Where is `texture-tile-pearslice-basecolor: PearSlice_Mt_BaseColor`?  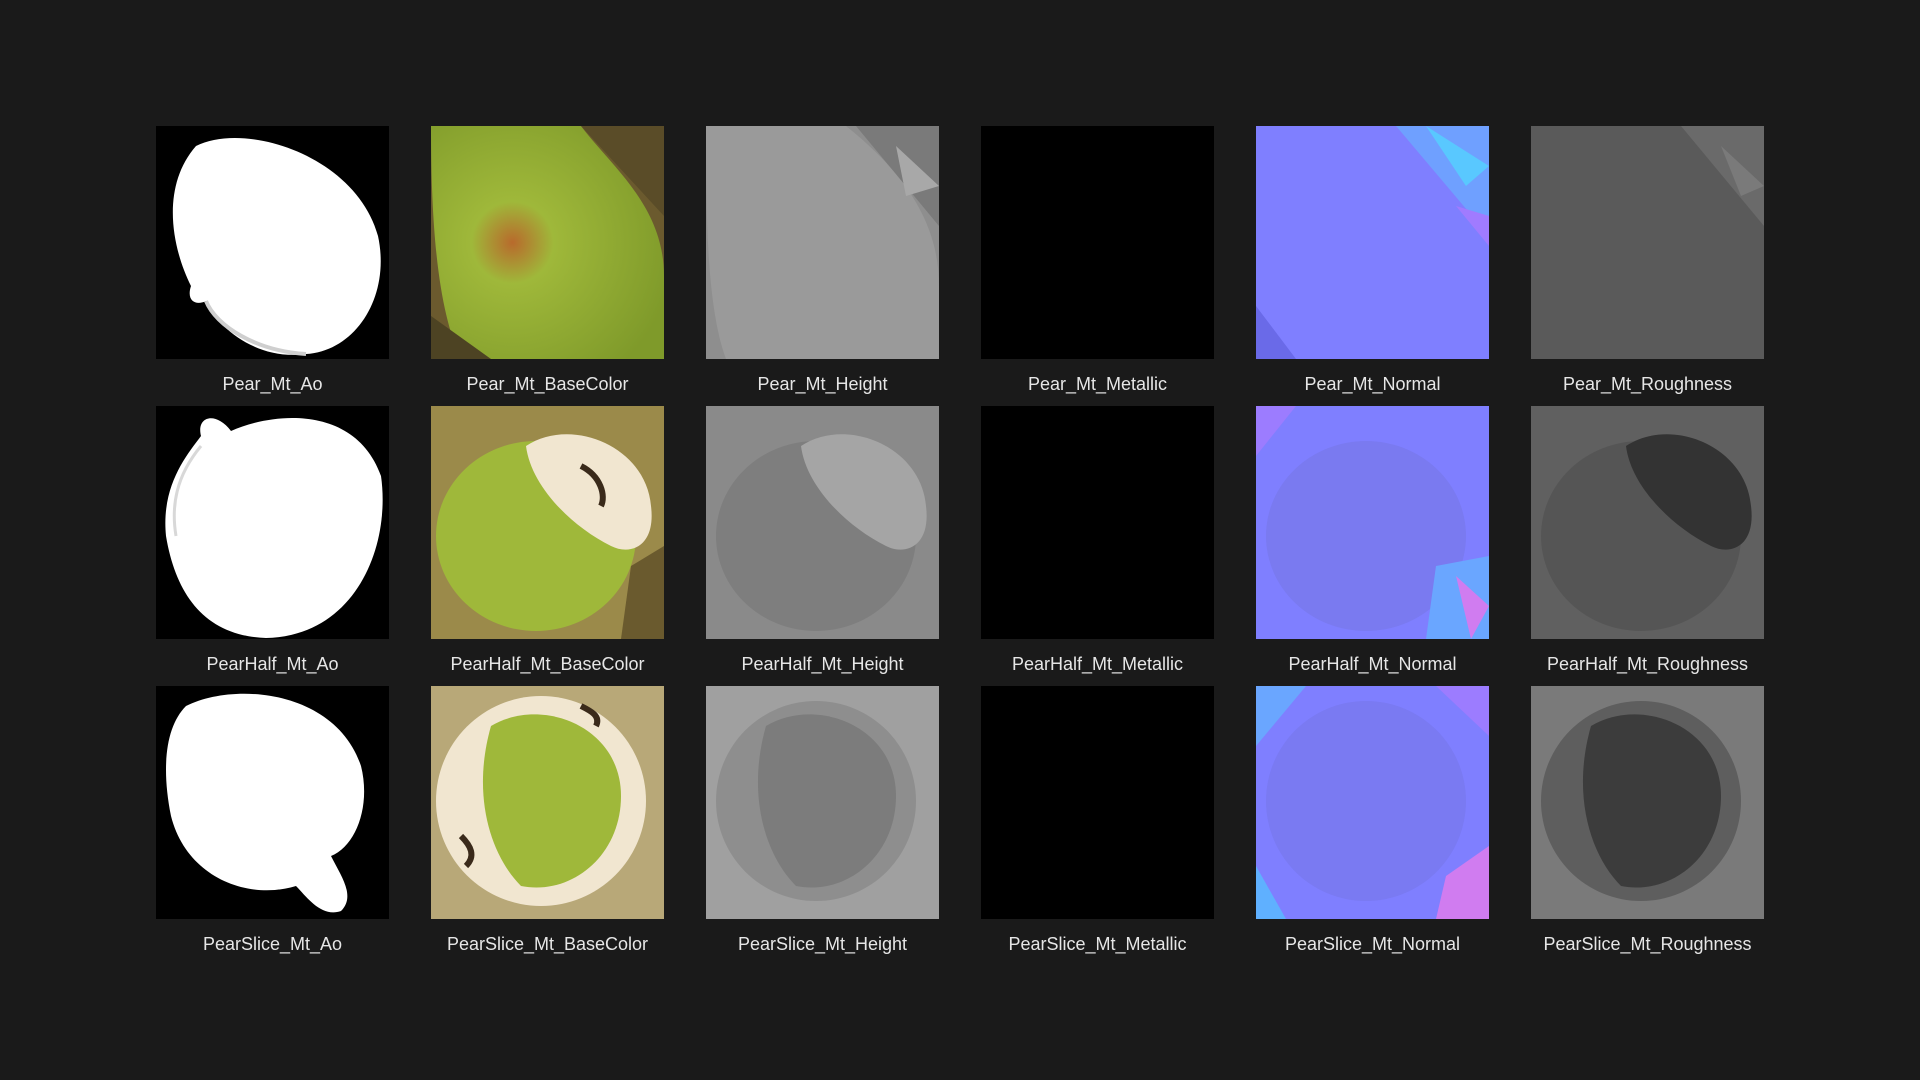 texture-tile-pearslice-basecolor: PearSlice_Mt_BaseColor is located at coordinates (547, 826).